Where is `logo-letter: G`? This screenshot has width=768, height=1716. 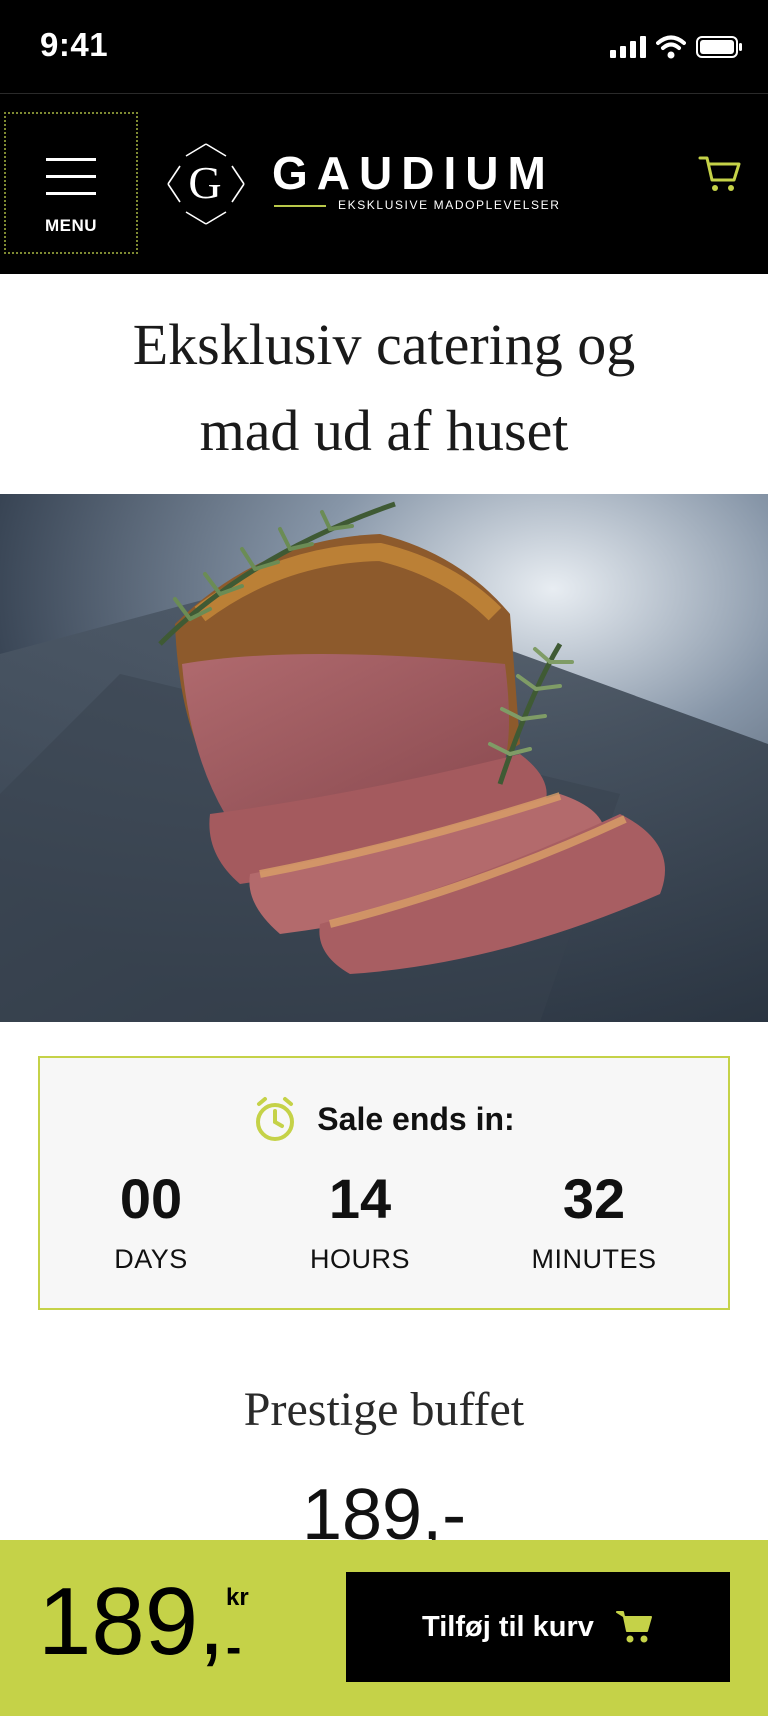 logo-letter: G is located at coordinates (205, 182).